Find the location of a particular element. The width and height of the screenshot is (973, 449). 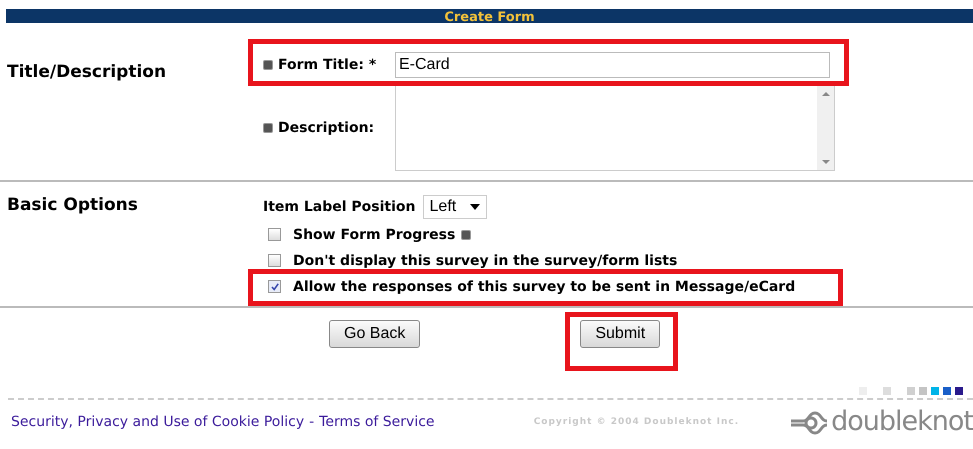

option-label: Allow the responses of this survey to be sent in Message/eCard is located at coordinates (544, 286).